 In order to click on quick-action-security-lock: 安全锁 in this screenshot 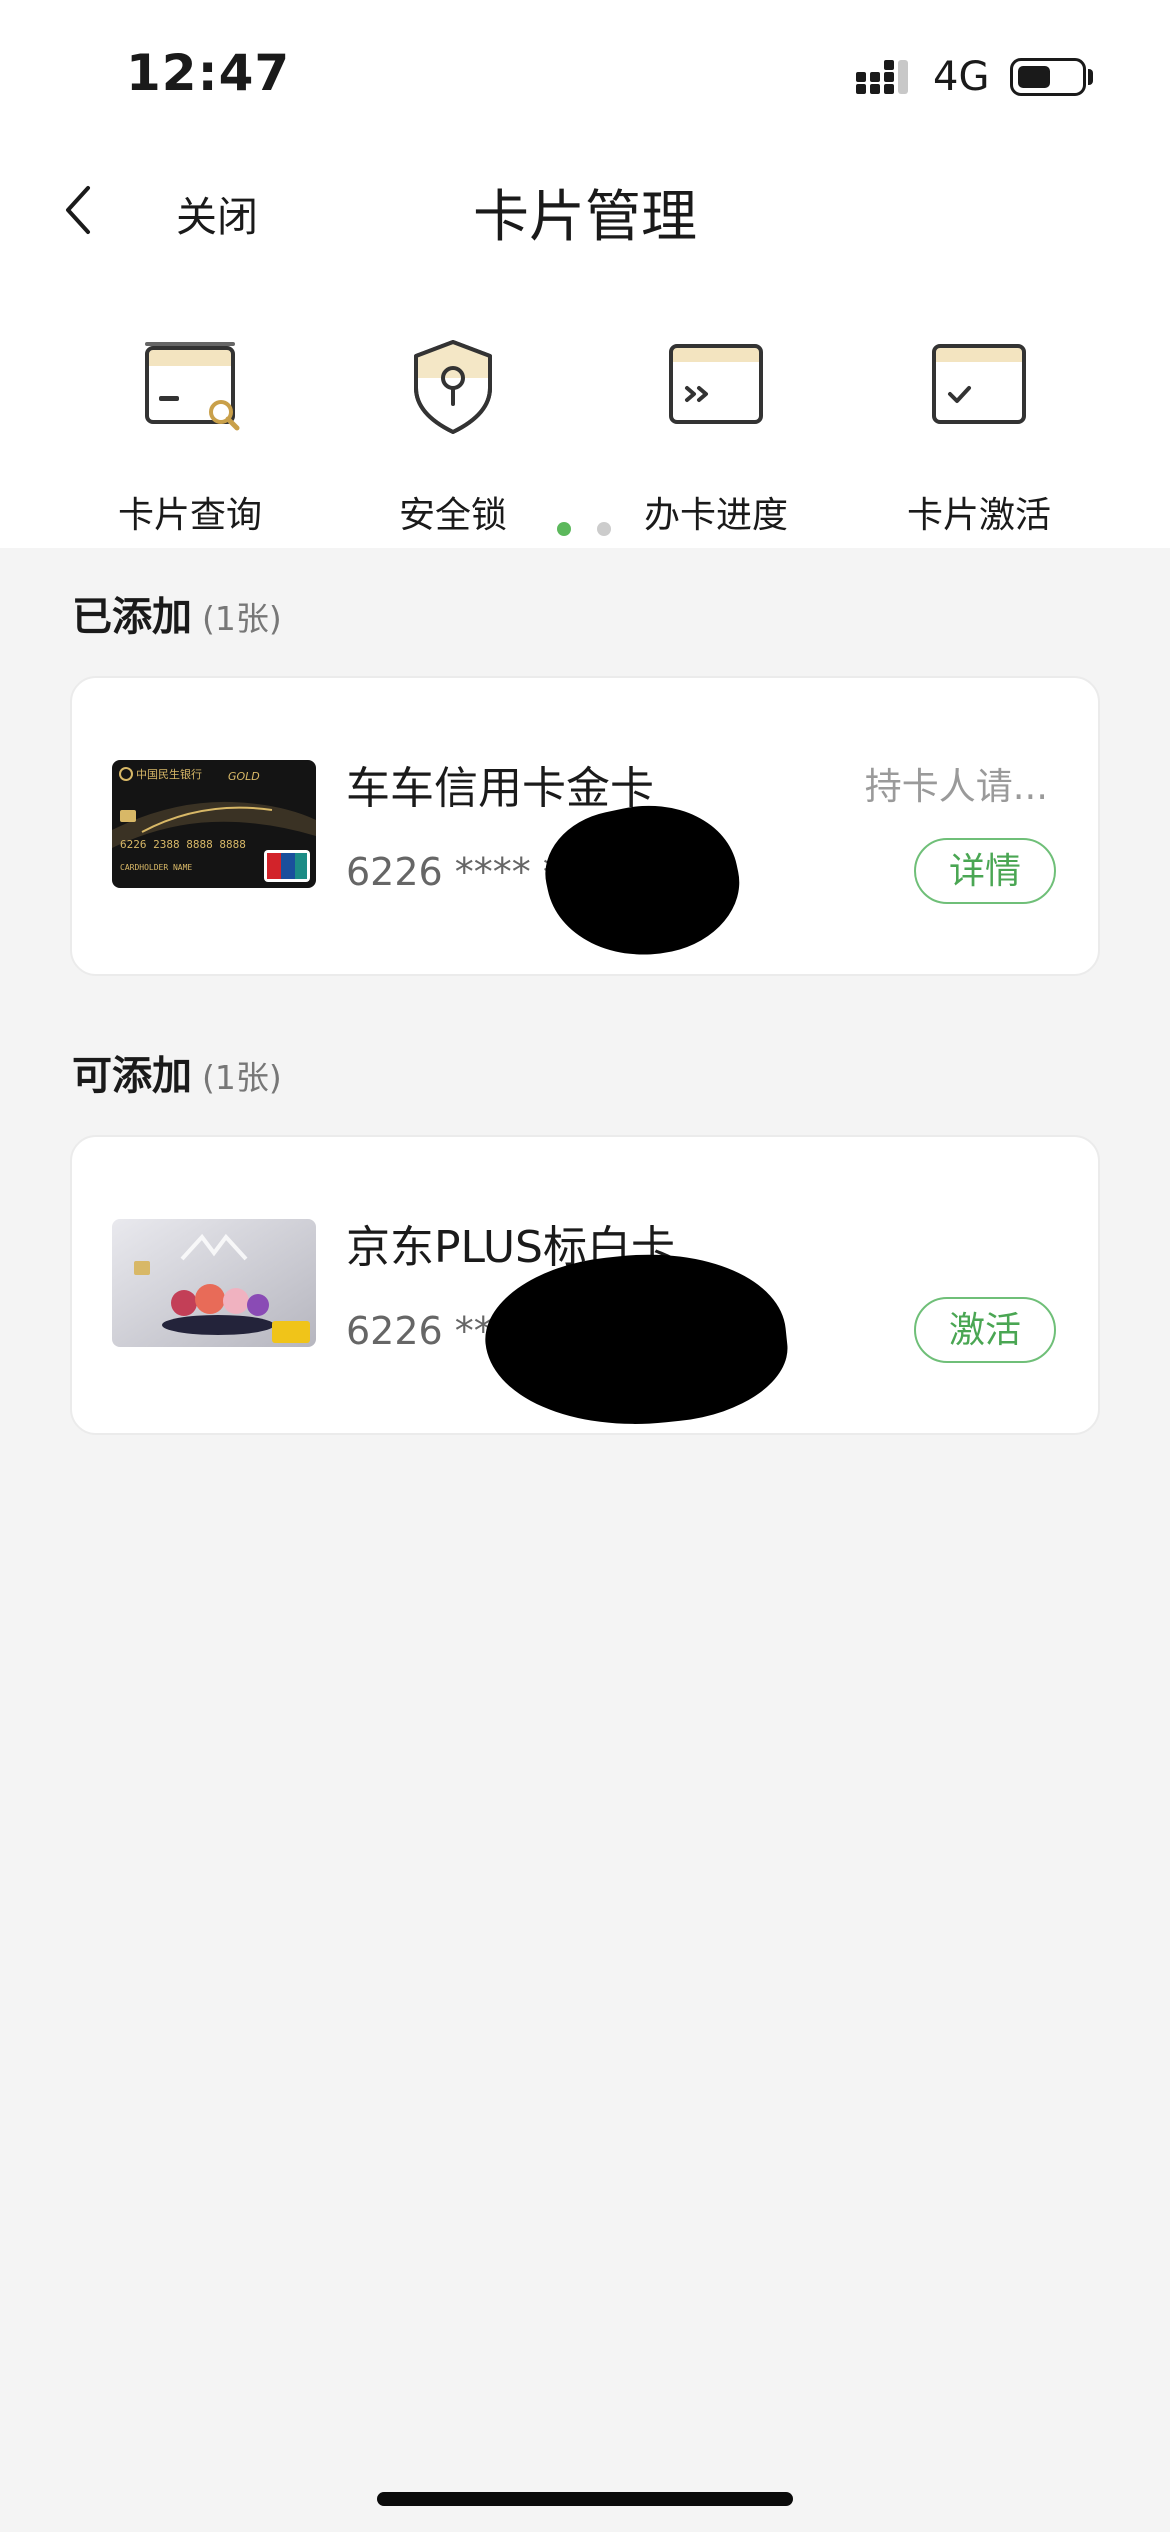, I will do `click(453, 437)`.